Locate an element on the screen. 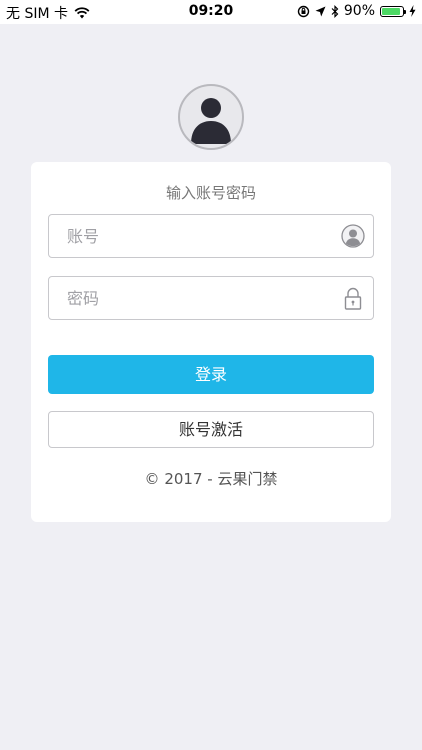 The height and width of the screenshot is (750, 422). password-input is located at coordinates (189, 298).